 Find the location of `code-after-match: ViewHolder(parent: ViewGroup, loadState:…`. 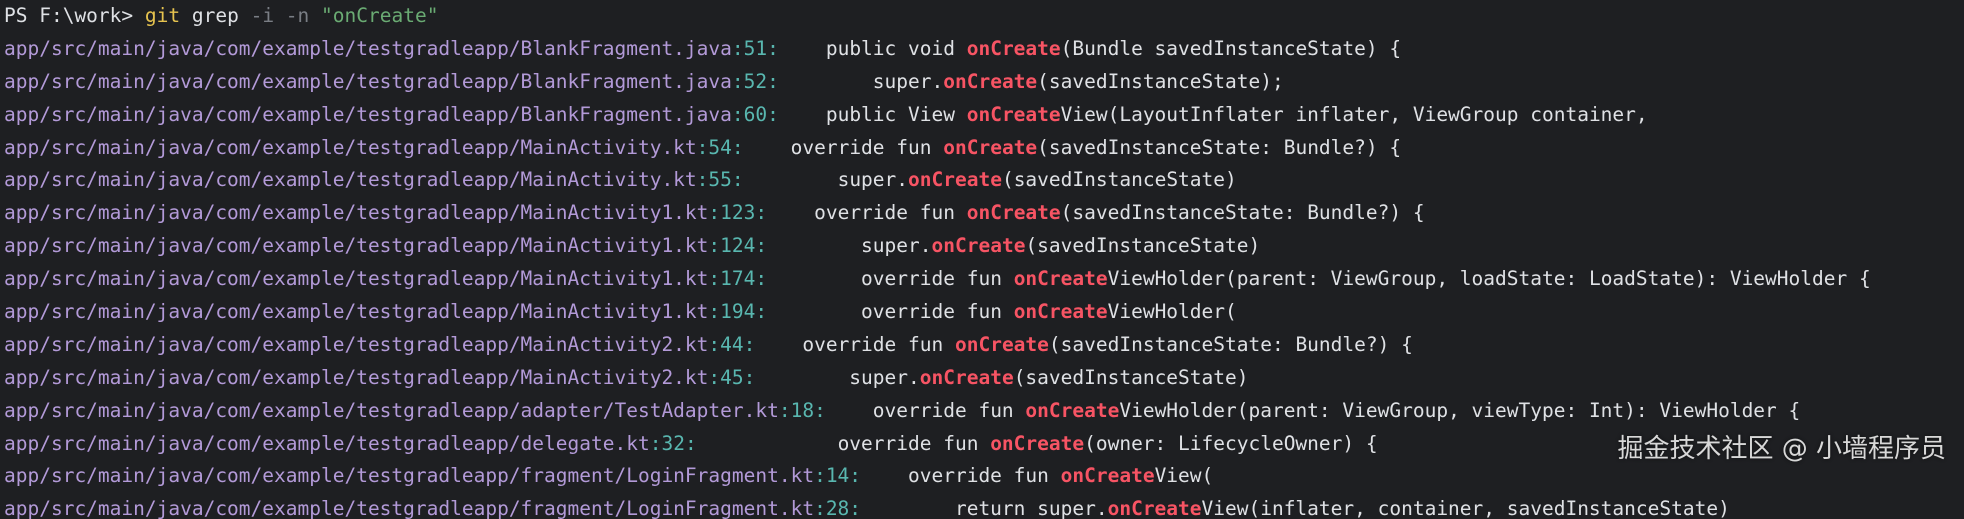

code-after-match: ViewHolder(parent: ViewGroup, loadState:… is located at coordinates (1489, 279).